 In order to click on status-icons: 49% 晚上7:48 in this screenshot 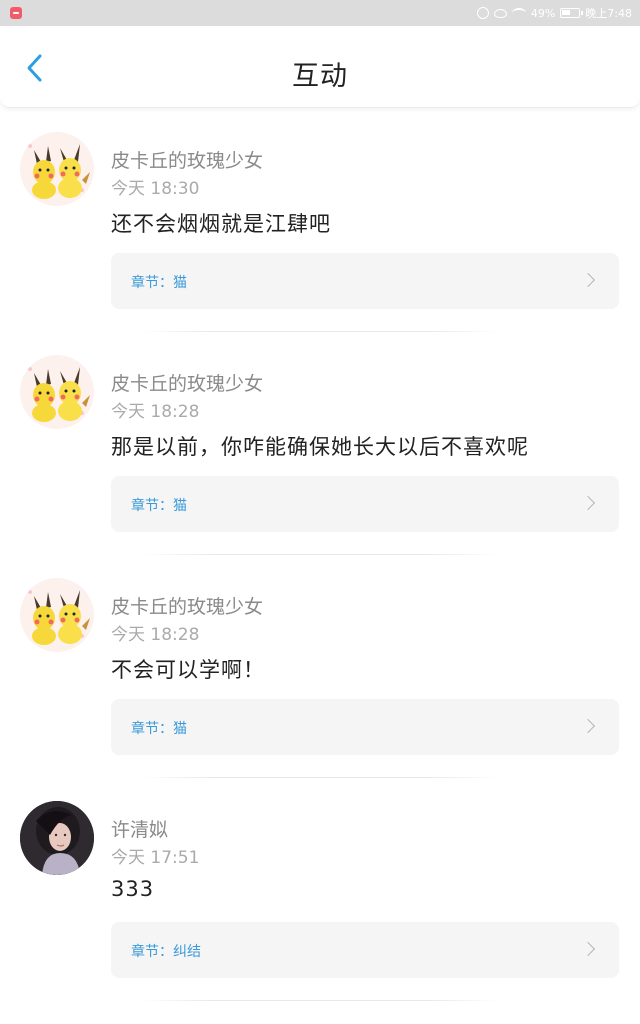, I will do `click(554, 13)`.